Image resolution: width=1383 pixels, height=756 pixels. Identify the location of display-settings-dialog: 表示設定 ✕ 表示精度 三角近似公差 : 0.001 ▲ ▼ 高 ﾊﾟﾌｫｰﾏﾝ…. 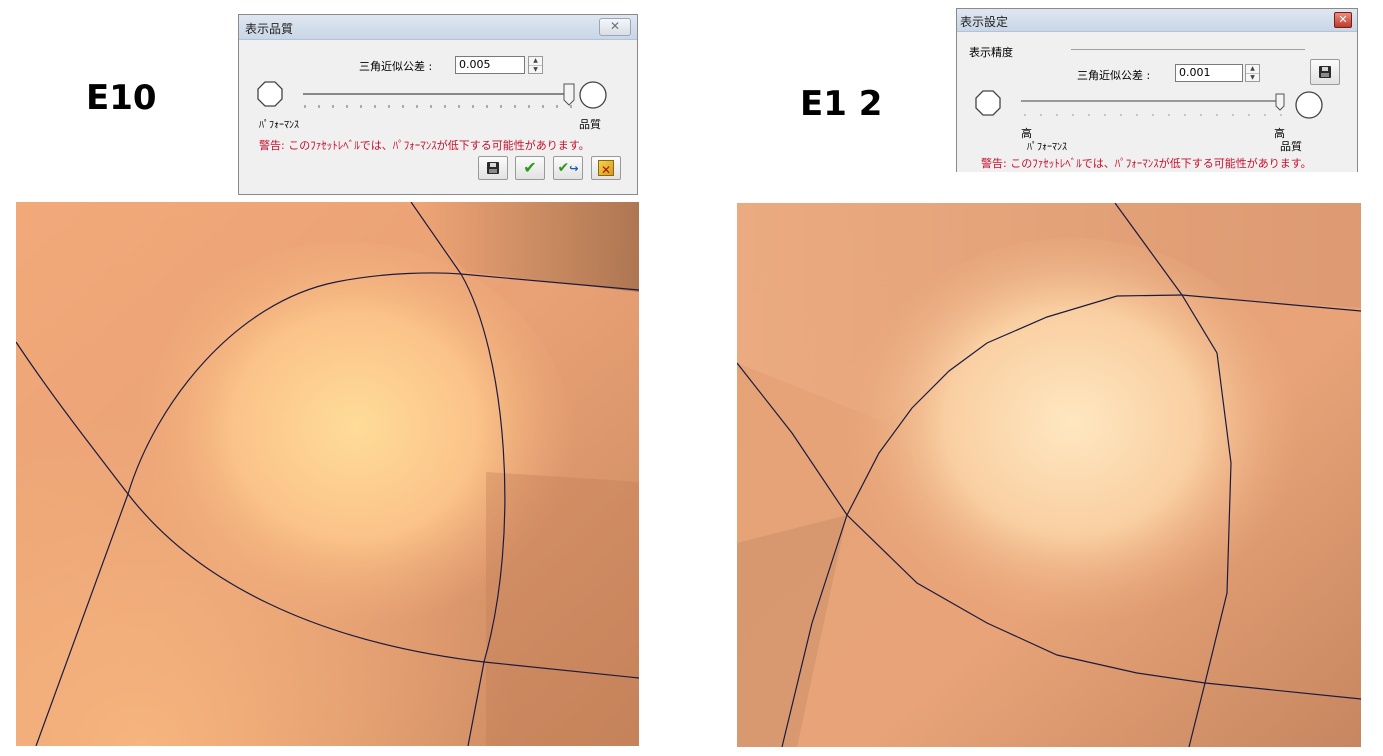
(1157, 90).